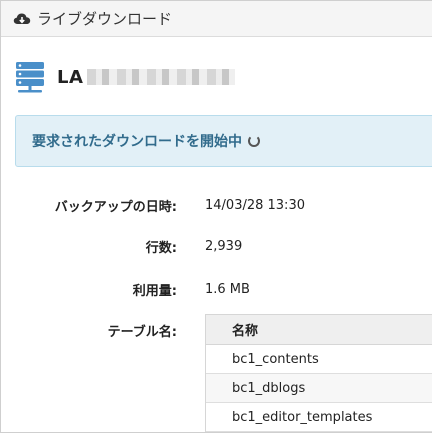 The height and width of the screenshot is (433, 433). What do you see at coordinates (161, 248) in the screenshot?
I see `row-count-label: 行数:` at bounding box center [161, 248].